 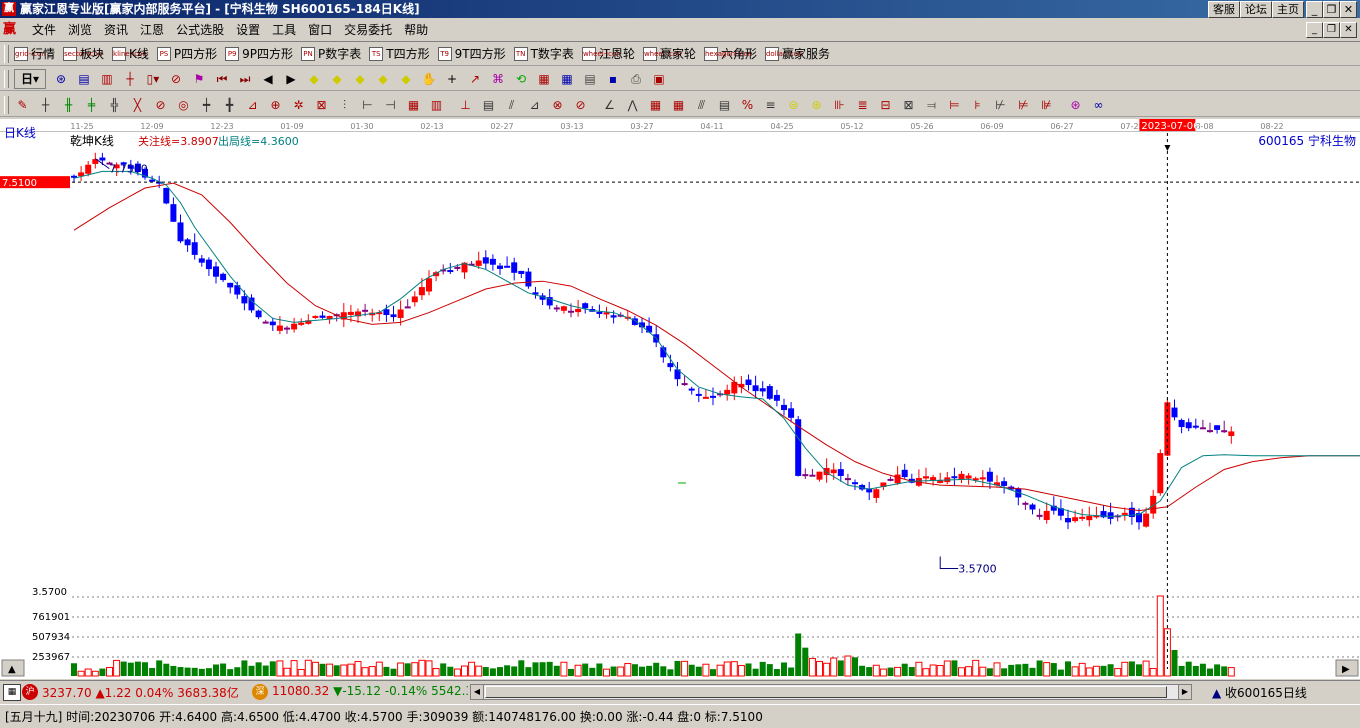 I want to click on toolbar-button: PS P四方形, so click(x=186, y=53).